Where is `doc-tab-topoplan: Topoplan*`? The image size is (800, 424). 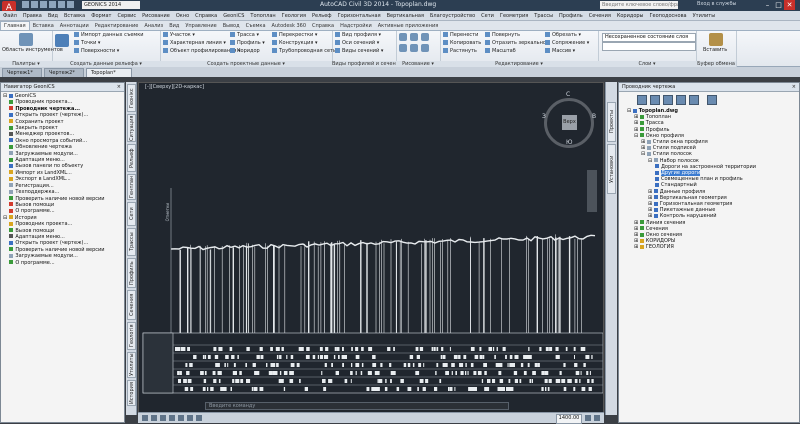
doc-tab-topoplan: Topoplan* is located at coordinates (109, 72).